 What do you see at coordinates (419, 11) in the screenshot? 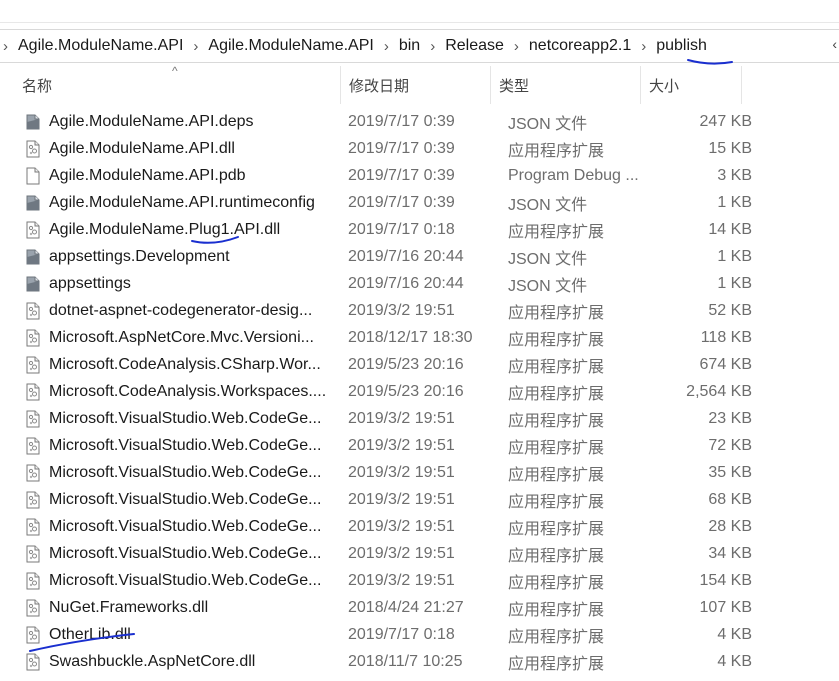
I see `window-top-strip` at bounding box center [419, 11].